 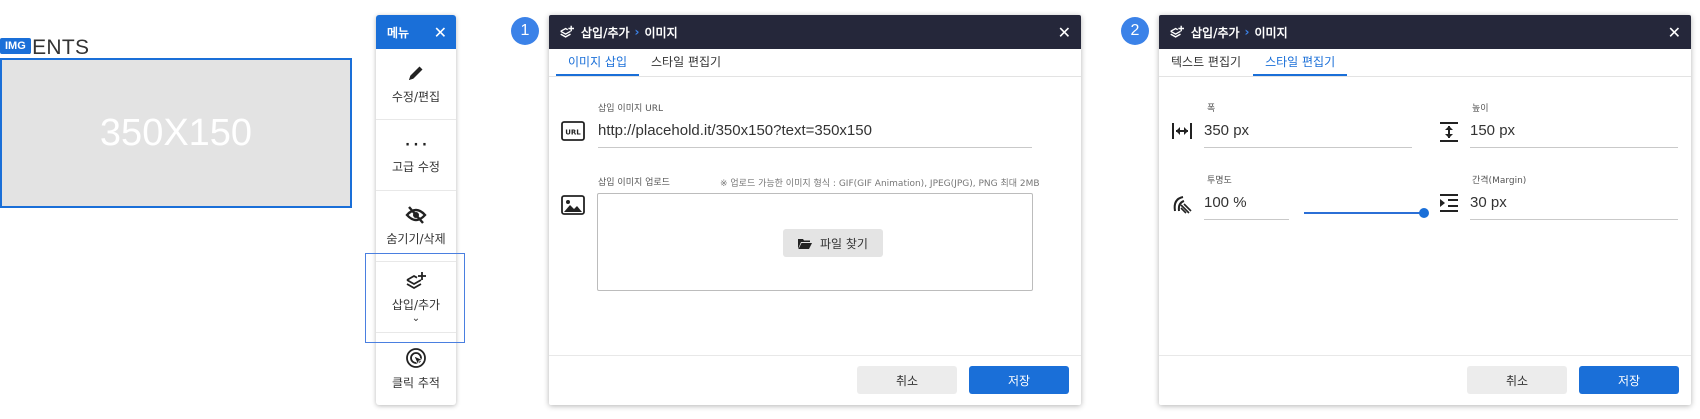 I want to click on menu-item-click-tracking: 클릭 추적, so click(x=416, y=368).